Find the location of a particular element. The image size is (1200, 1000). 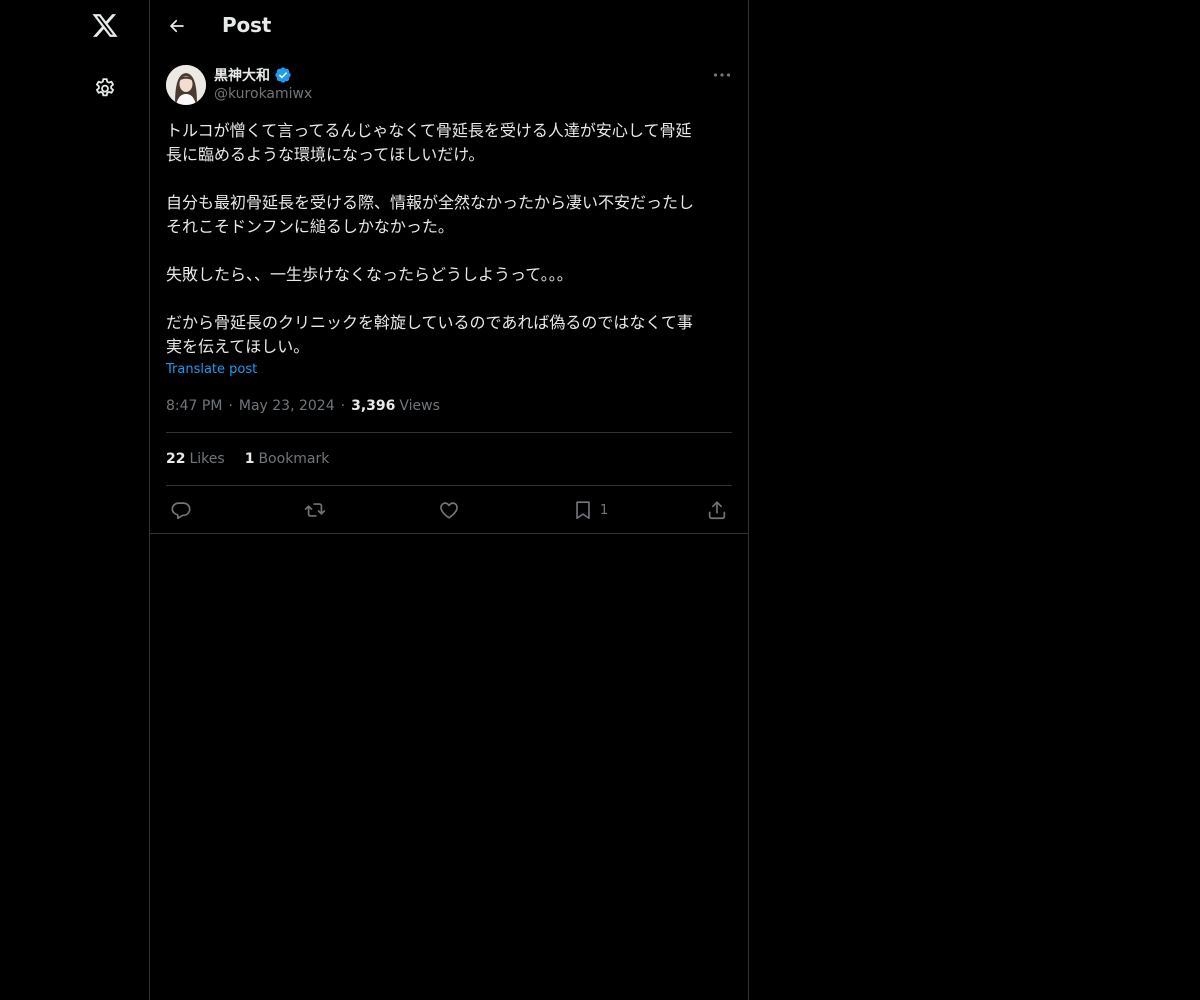

likes-count: 22 is located at coordinates (176, 459).